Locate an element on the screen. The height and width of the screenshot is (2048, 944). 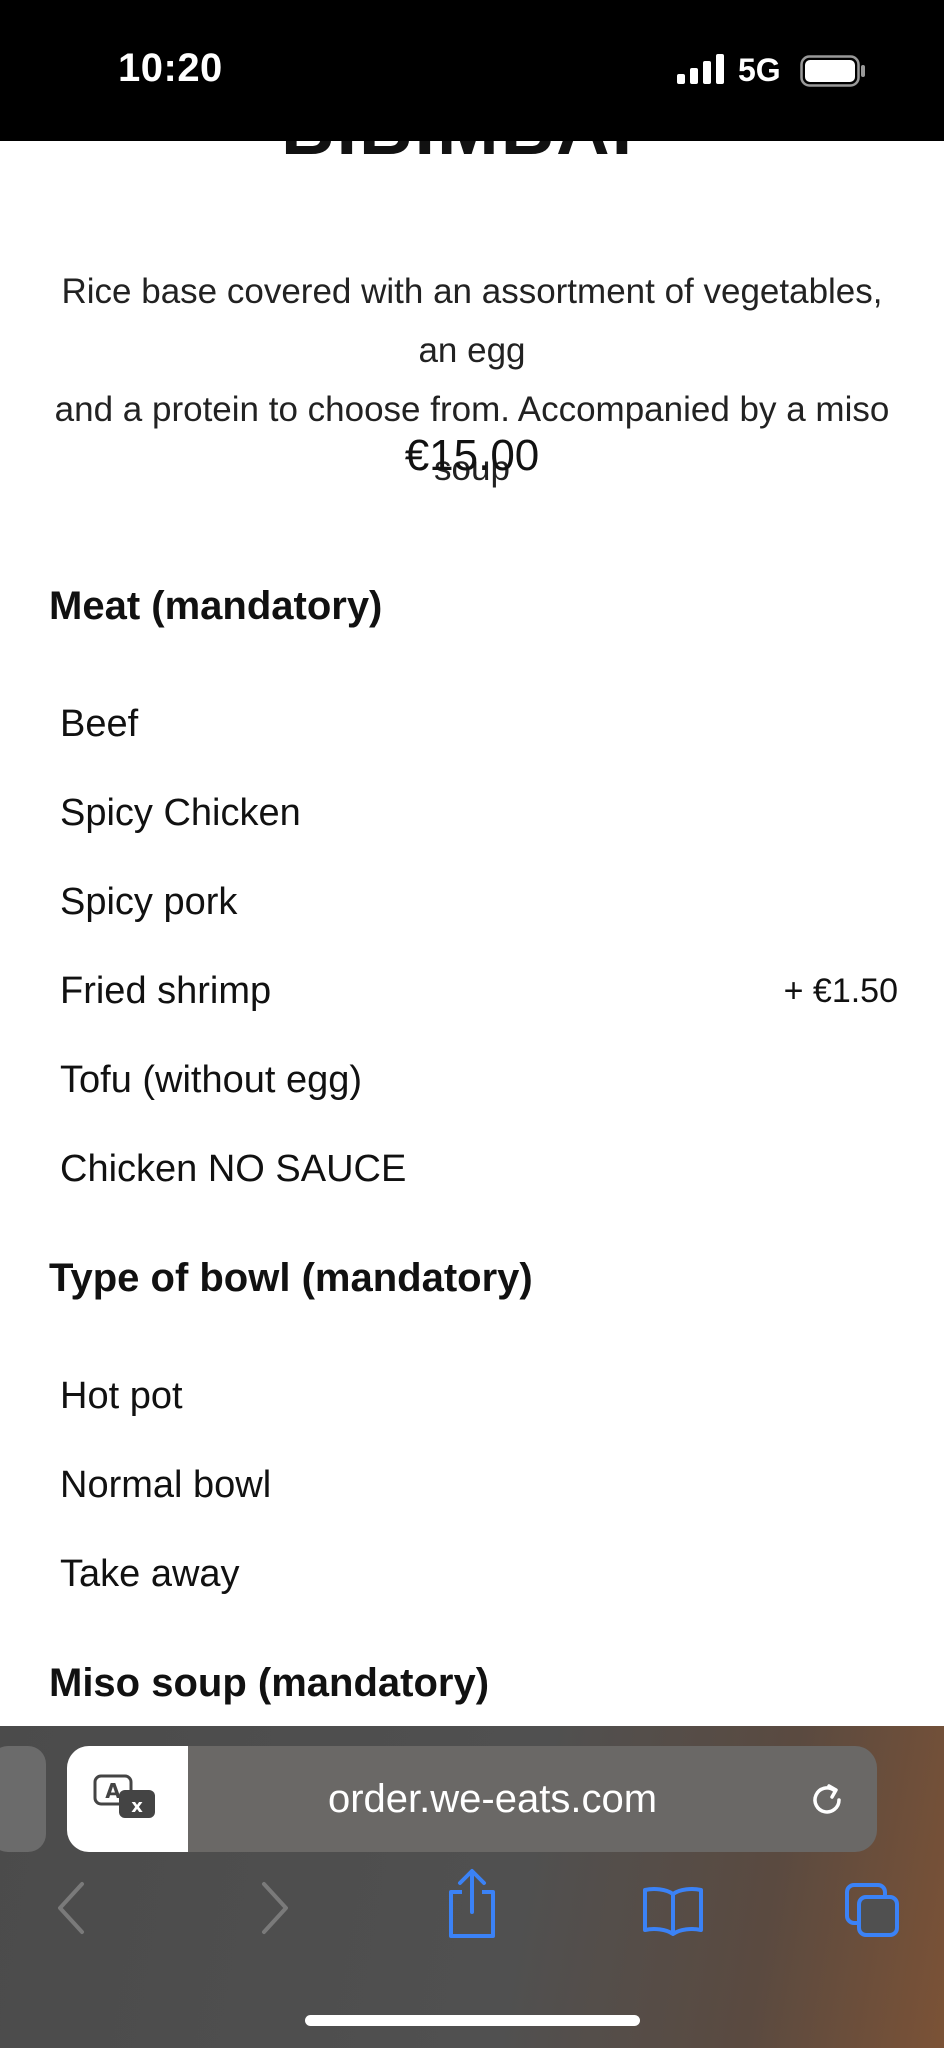
option-normal-bowl: Normal bowl is located at coordinates (479, 1485).